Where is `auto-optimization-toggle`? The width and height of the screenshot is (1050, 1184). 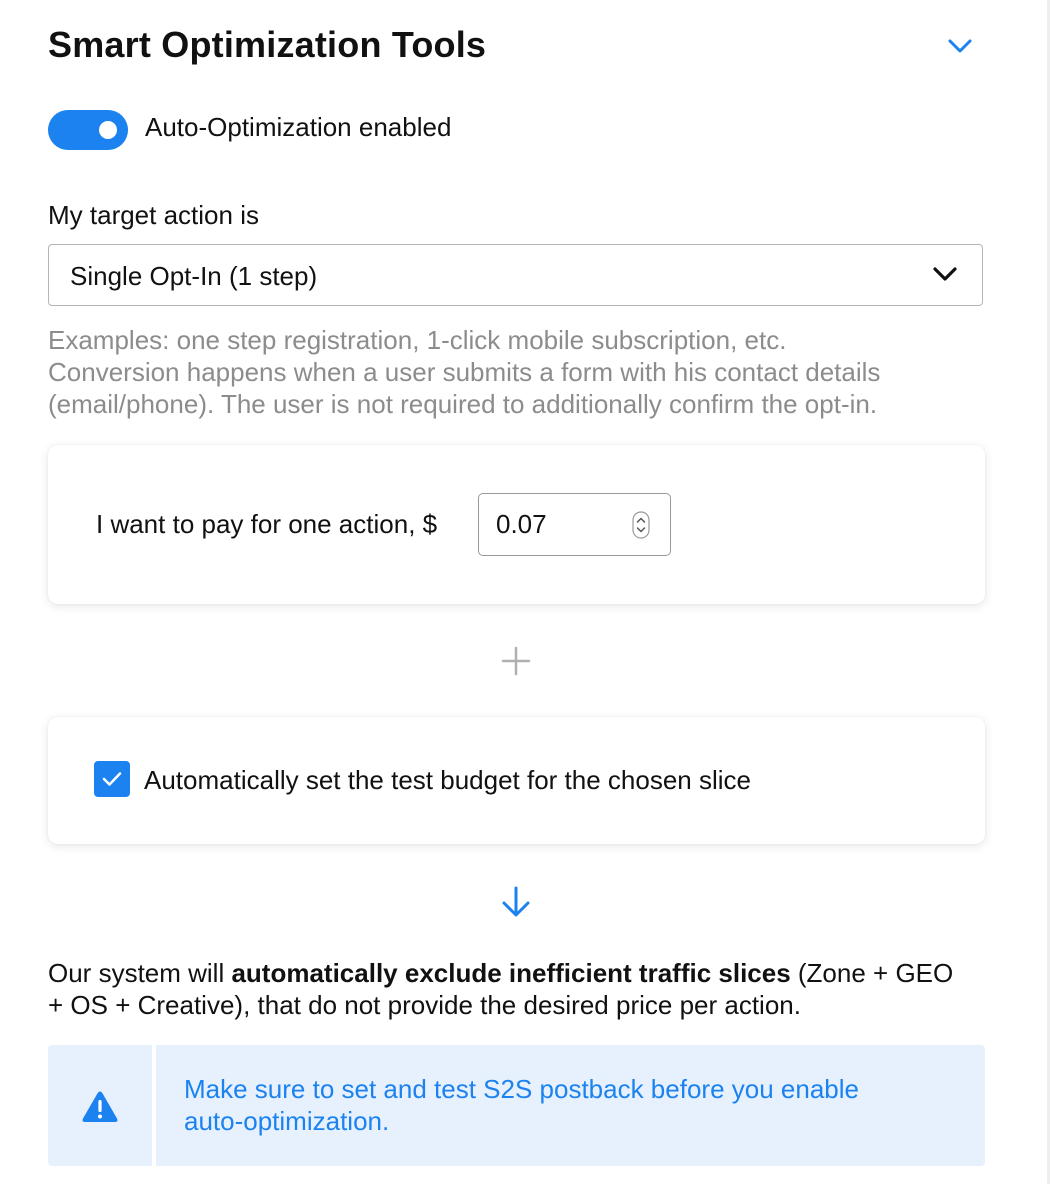
auto-optimization-toggle is located at coordinates (88, 130).